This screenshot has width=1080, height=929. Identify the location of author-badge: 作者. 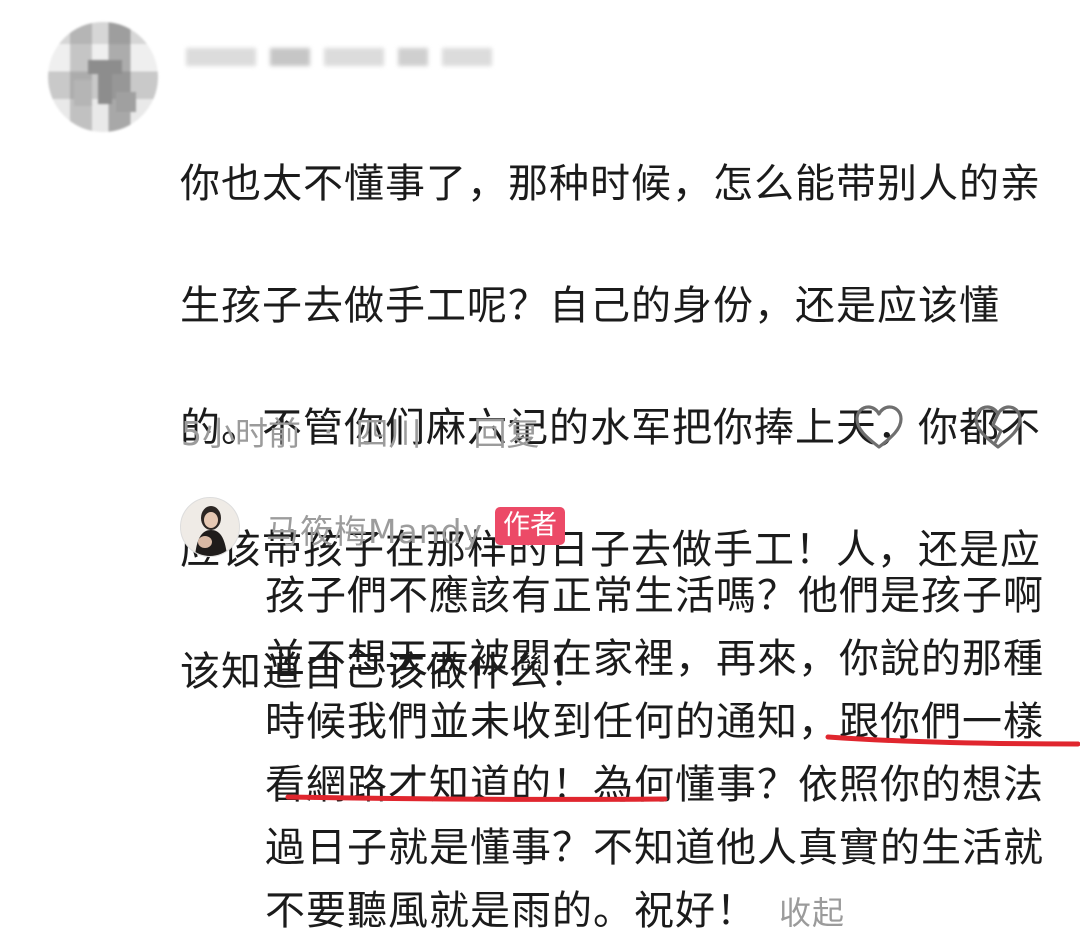
(530, 526).